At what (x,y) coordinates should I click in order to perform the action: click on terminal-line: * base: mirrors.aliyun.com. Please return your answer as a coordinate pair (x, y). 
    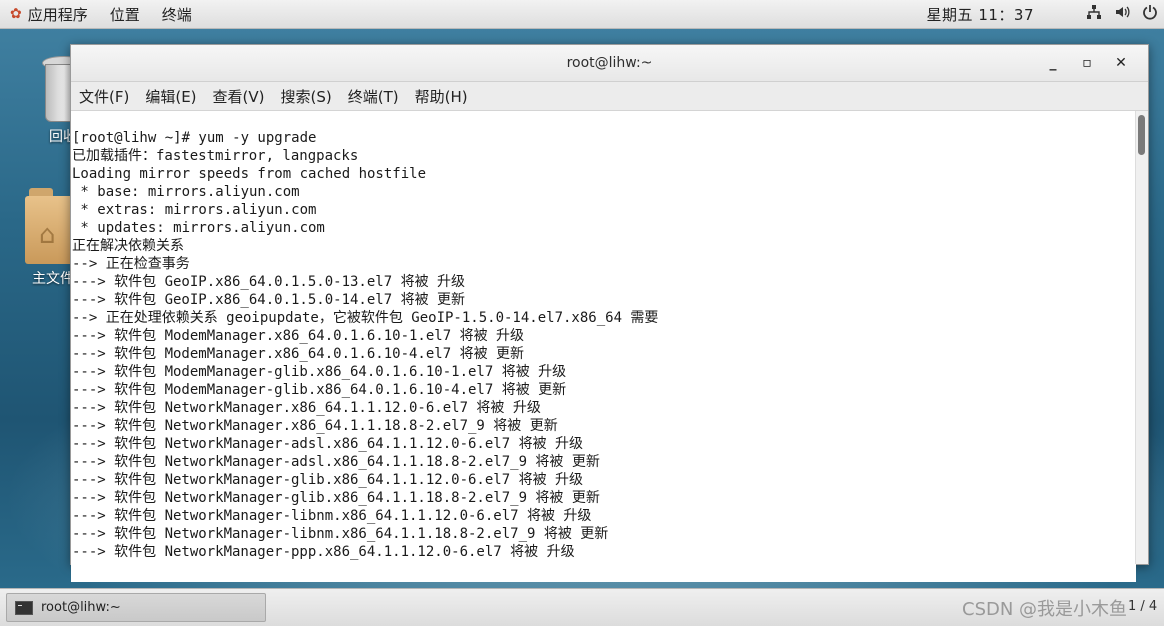
    Looking at the image, I should click on (186, 192).